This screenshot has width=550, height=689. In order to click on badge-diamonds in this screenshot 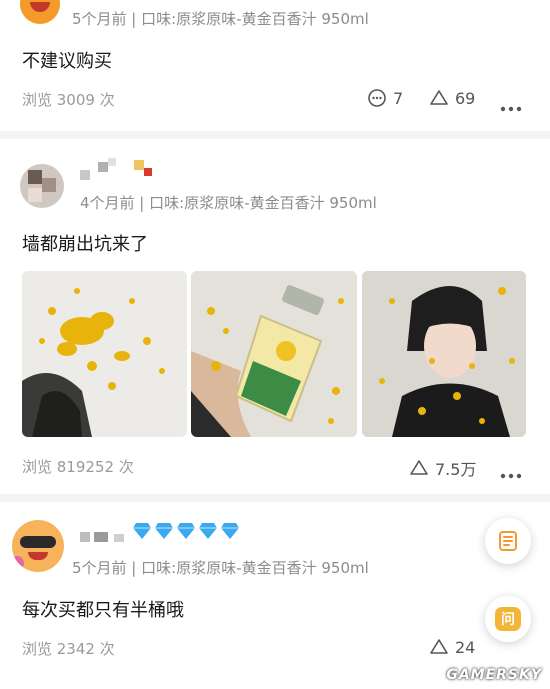, I will do `click(186, 531)`.